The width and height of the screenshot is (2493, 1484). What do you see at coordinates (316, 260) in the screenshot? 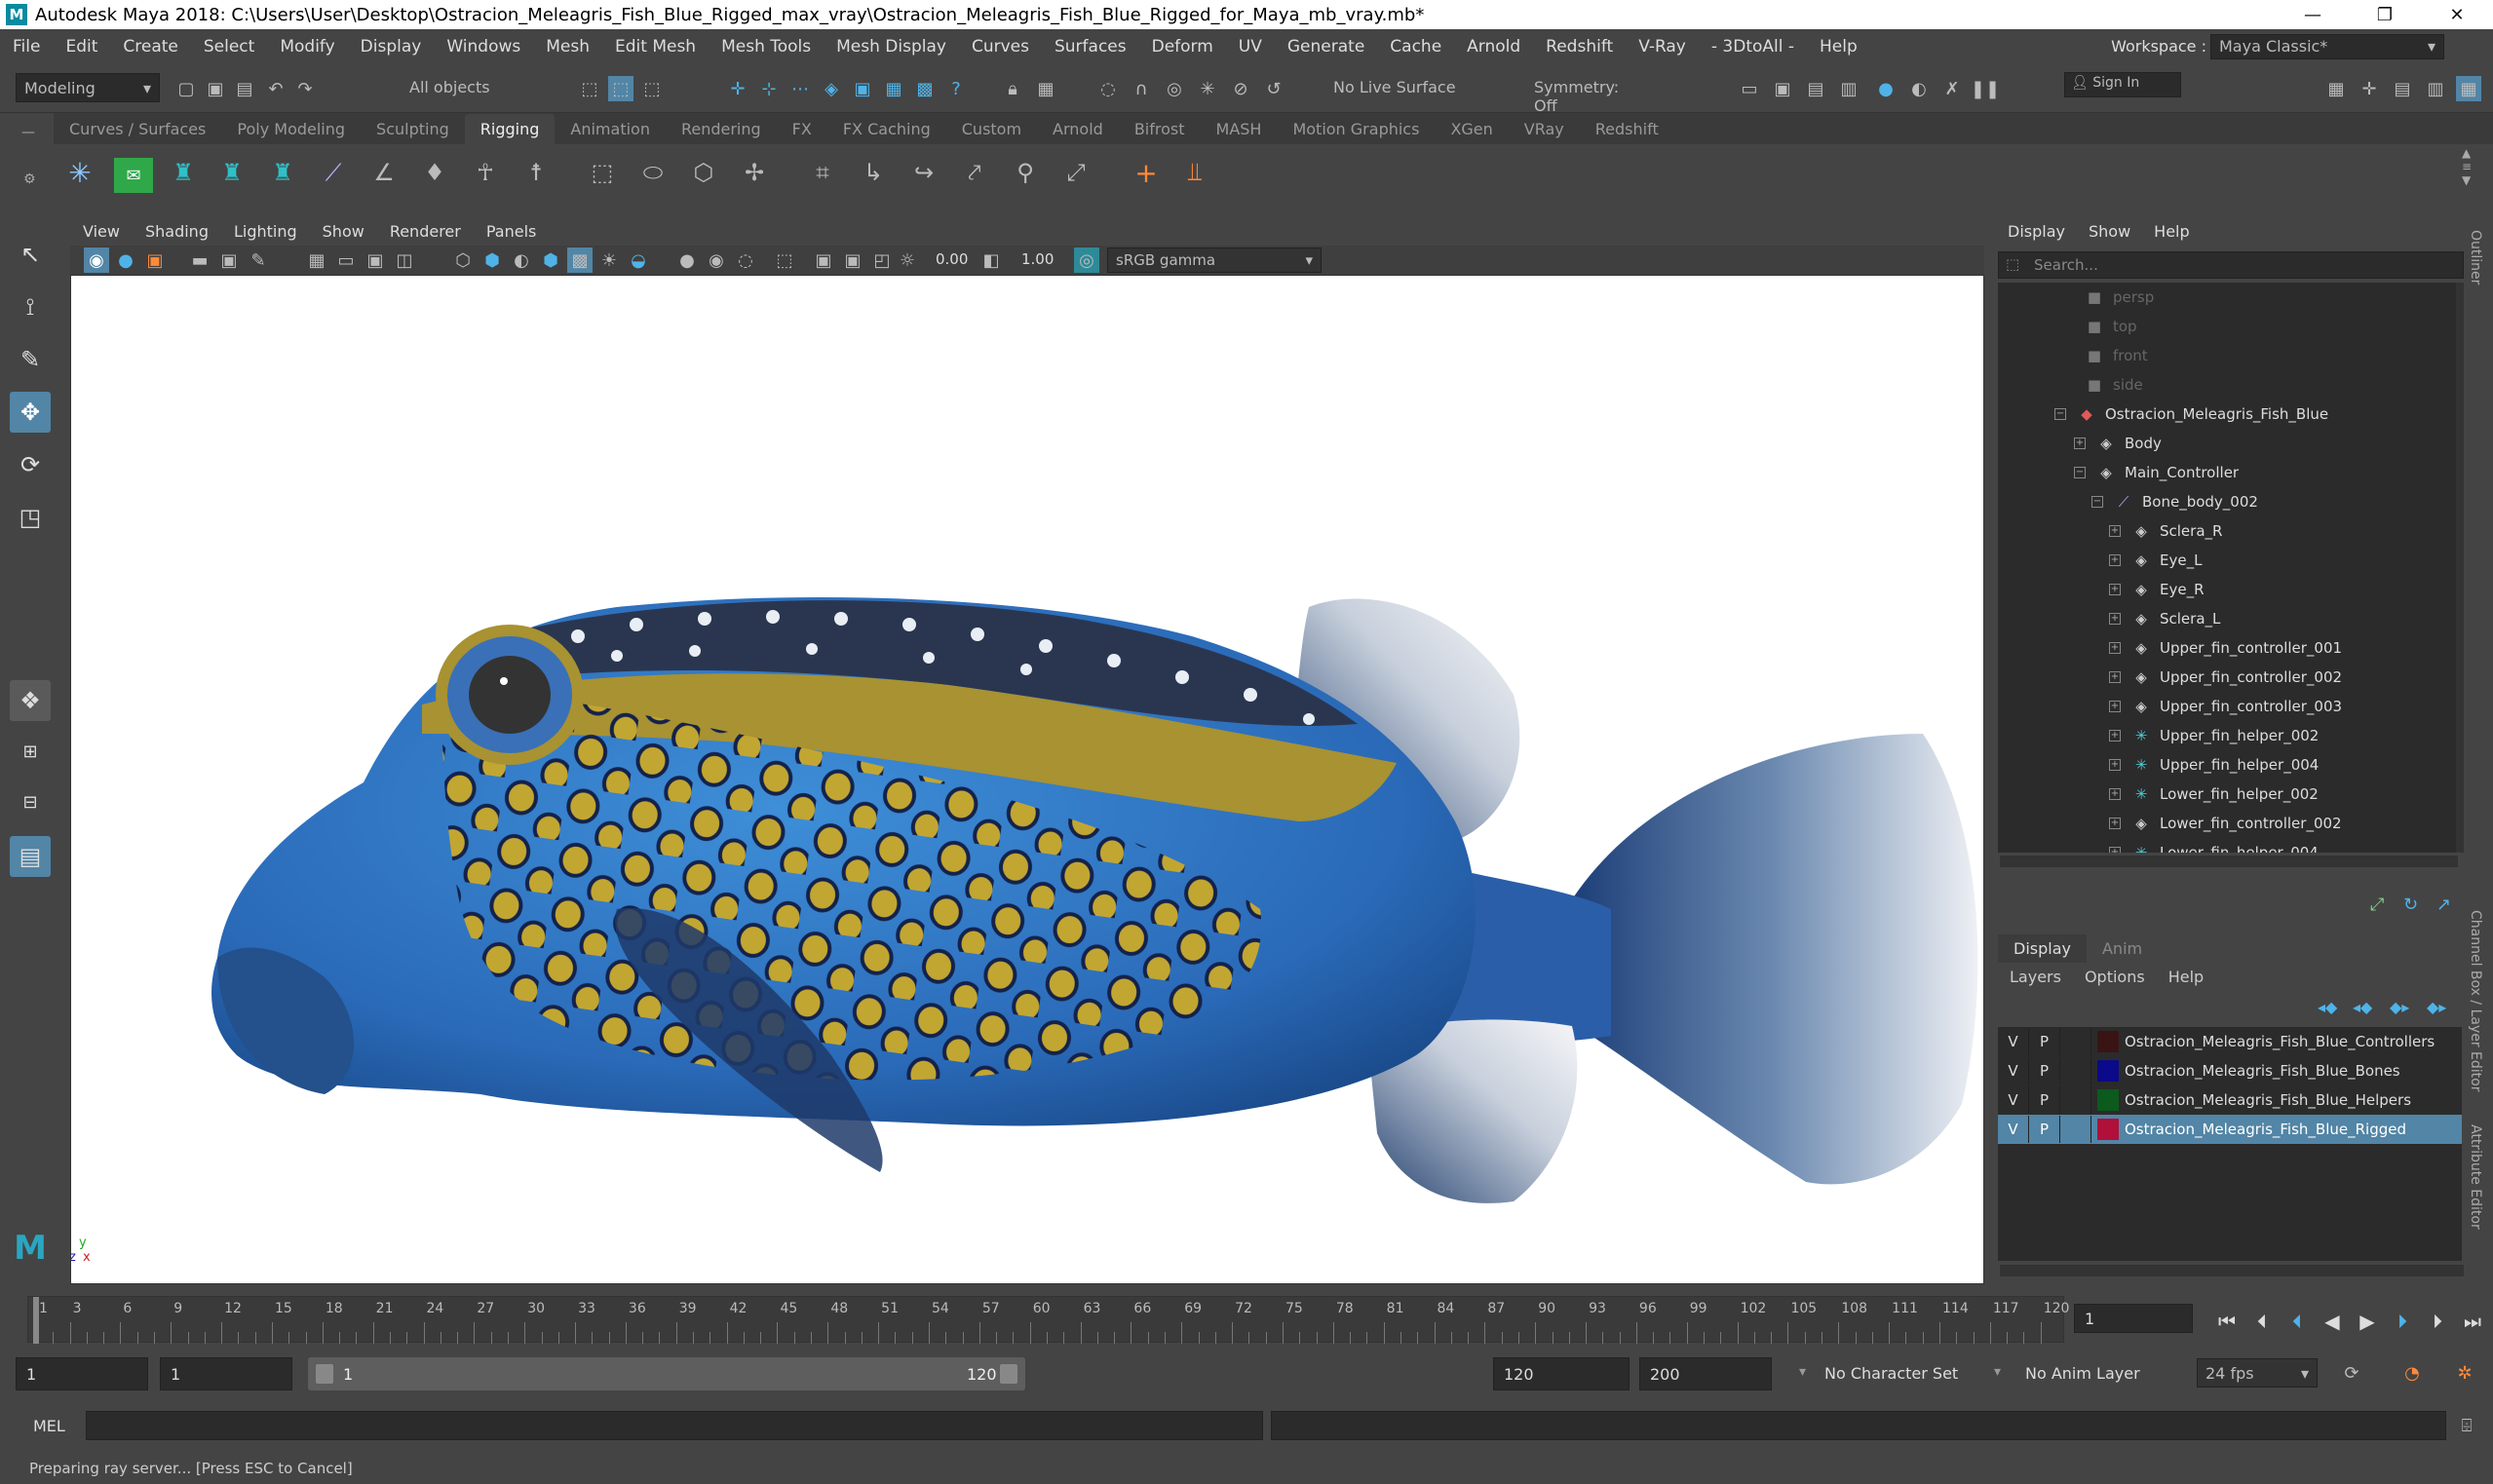
I see `grid-icon: ▦` at bounding box center [316, 260].